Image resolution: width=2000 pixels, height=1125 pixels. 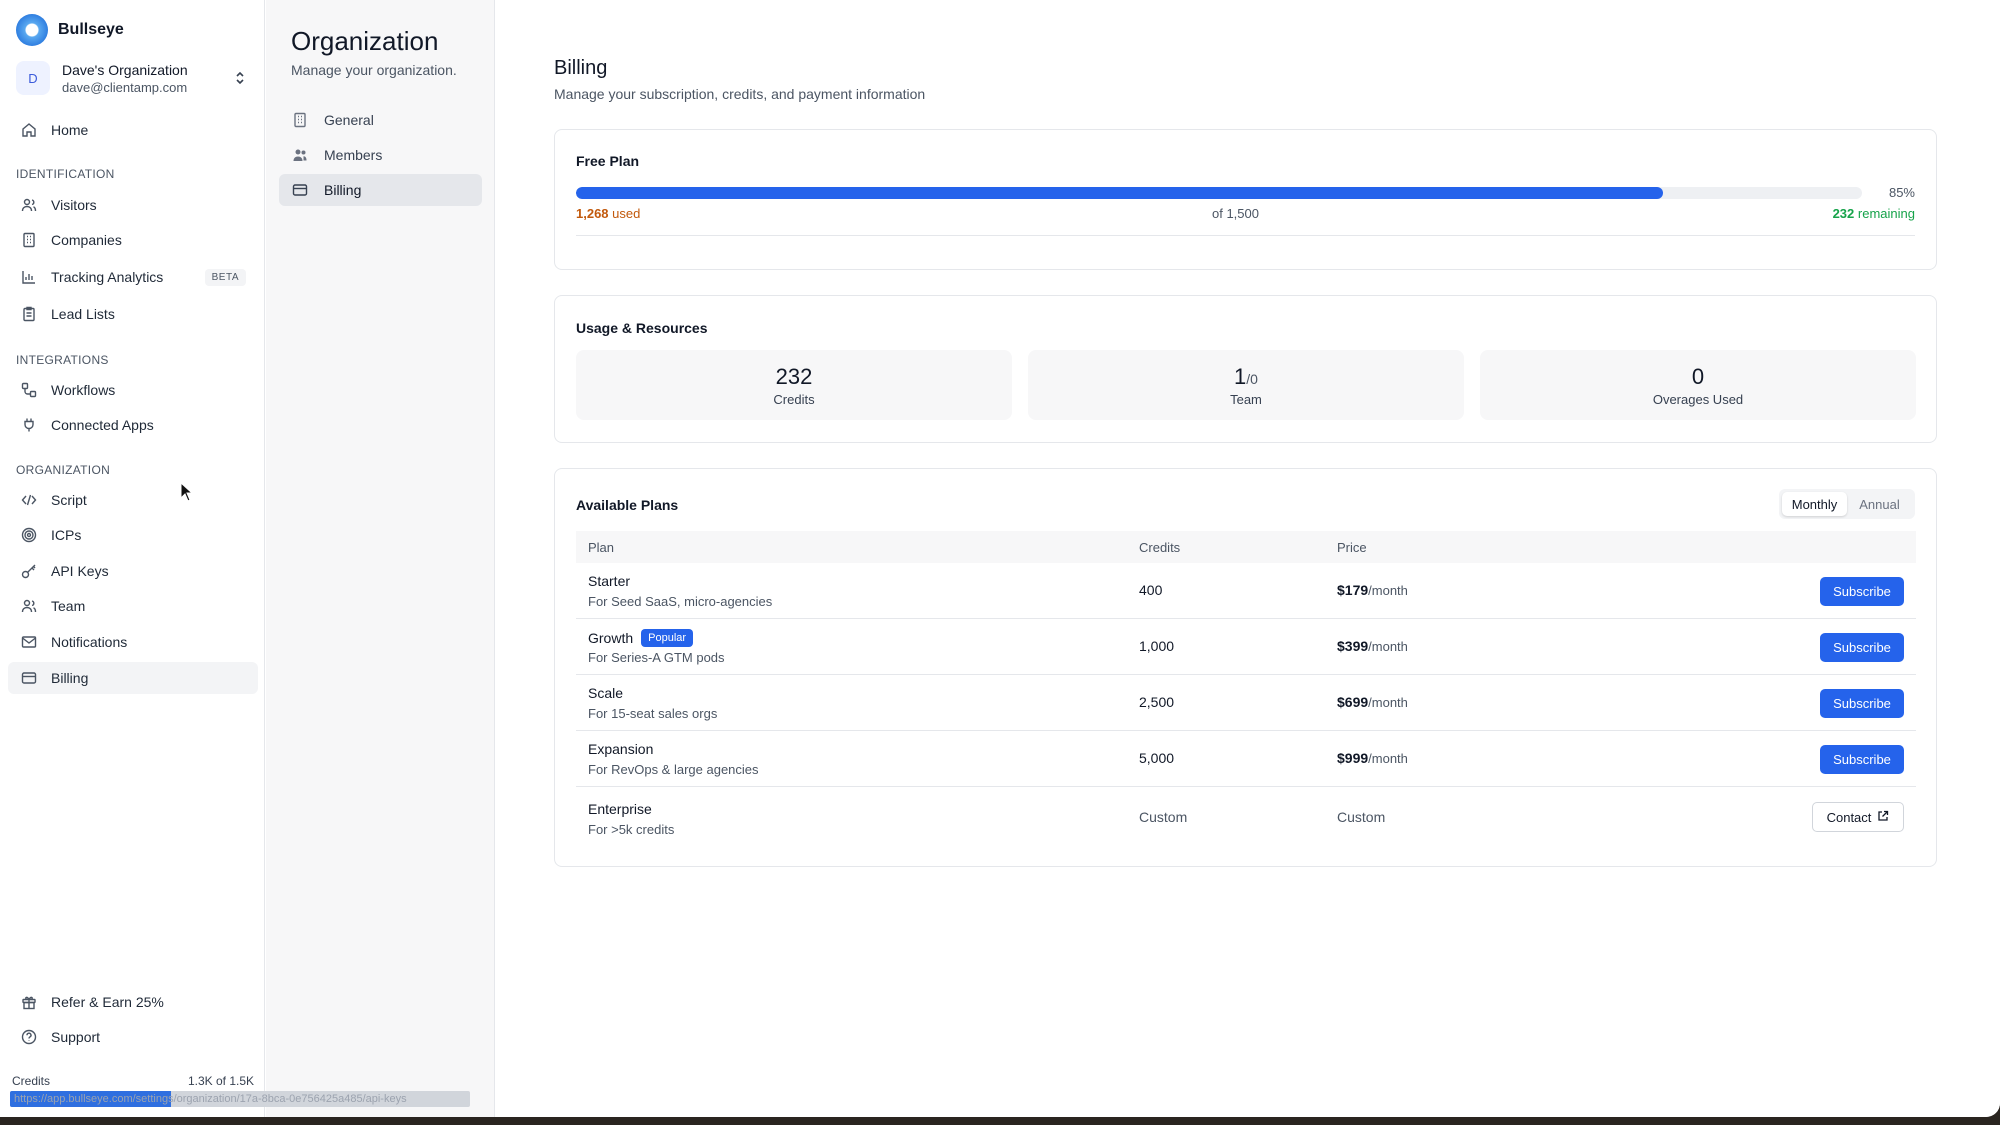 I want to click on plan-row-desc: For Seed SaaS, micro-agencies, so click(x=680, y=601).